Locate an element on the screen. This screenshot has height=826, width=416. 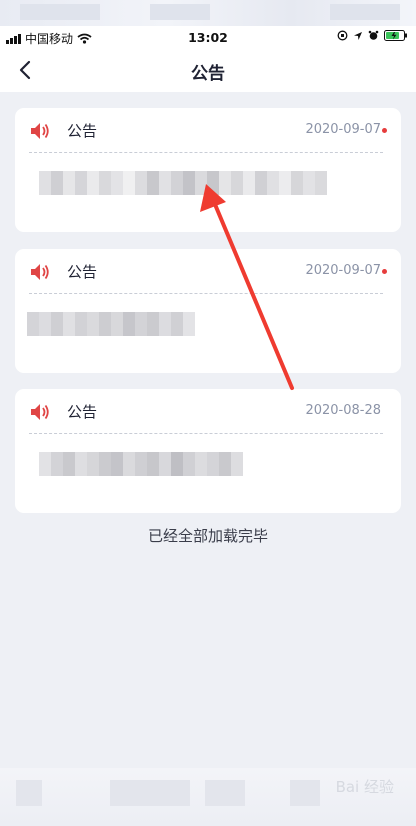
nav-bar: 公告 is located at coordinates (208, 70).